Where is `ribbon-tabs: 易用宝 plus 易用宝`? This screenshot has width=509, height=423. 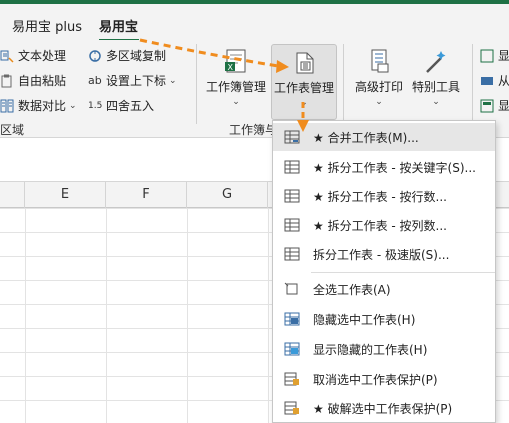
ribbon-tabs: 易用宝 plus 易用宝 is located at coordinates (254, 23).